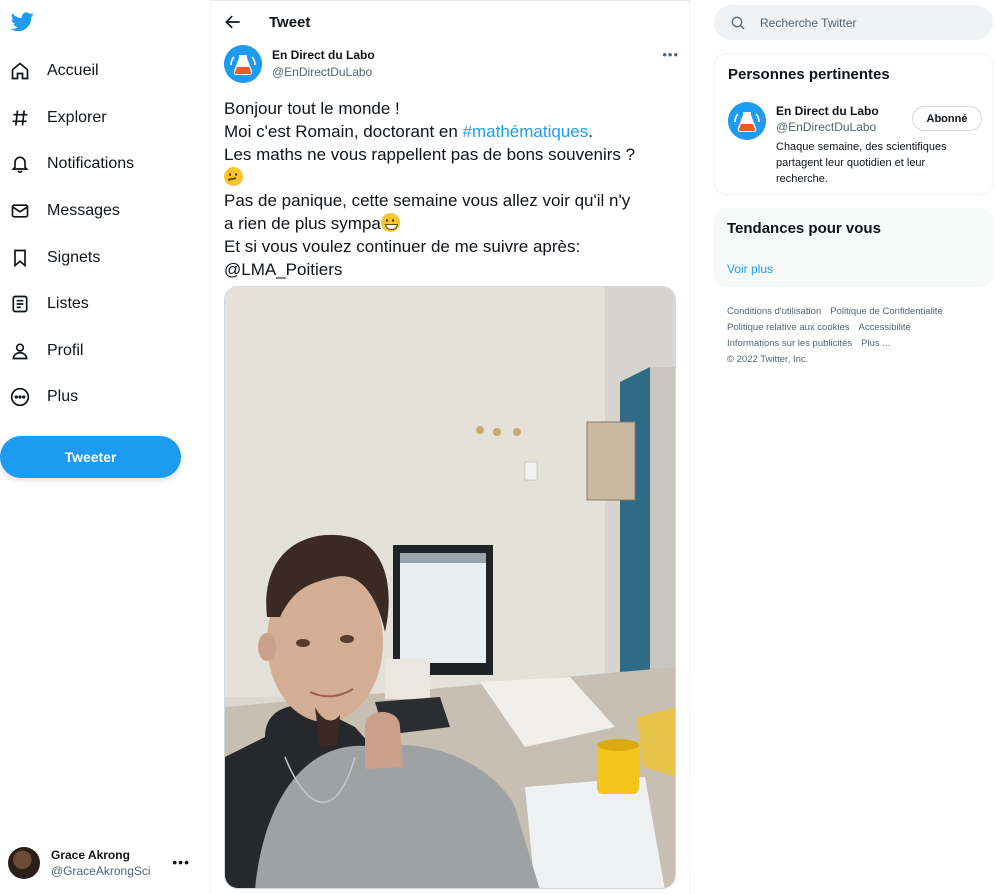  I want to click on footer-link: Accessibilité, so click(885, 327).